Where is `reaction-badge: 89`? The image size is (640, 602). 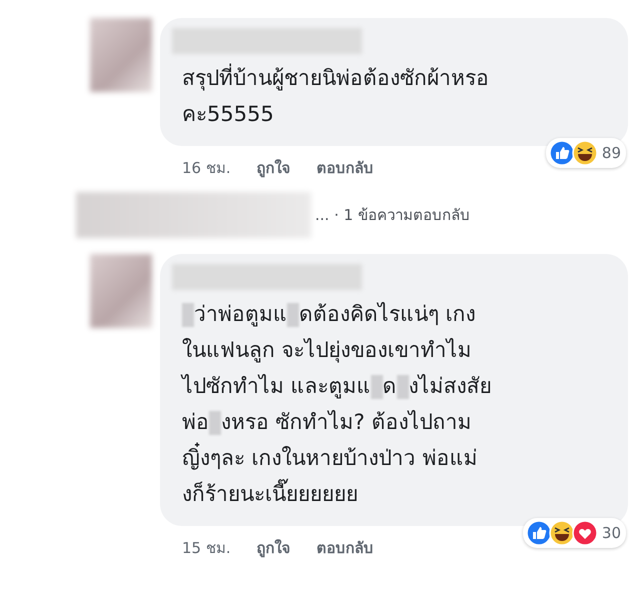
reaction-badge: 89 is located at coordinates (586, 153).